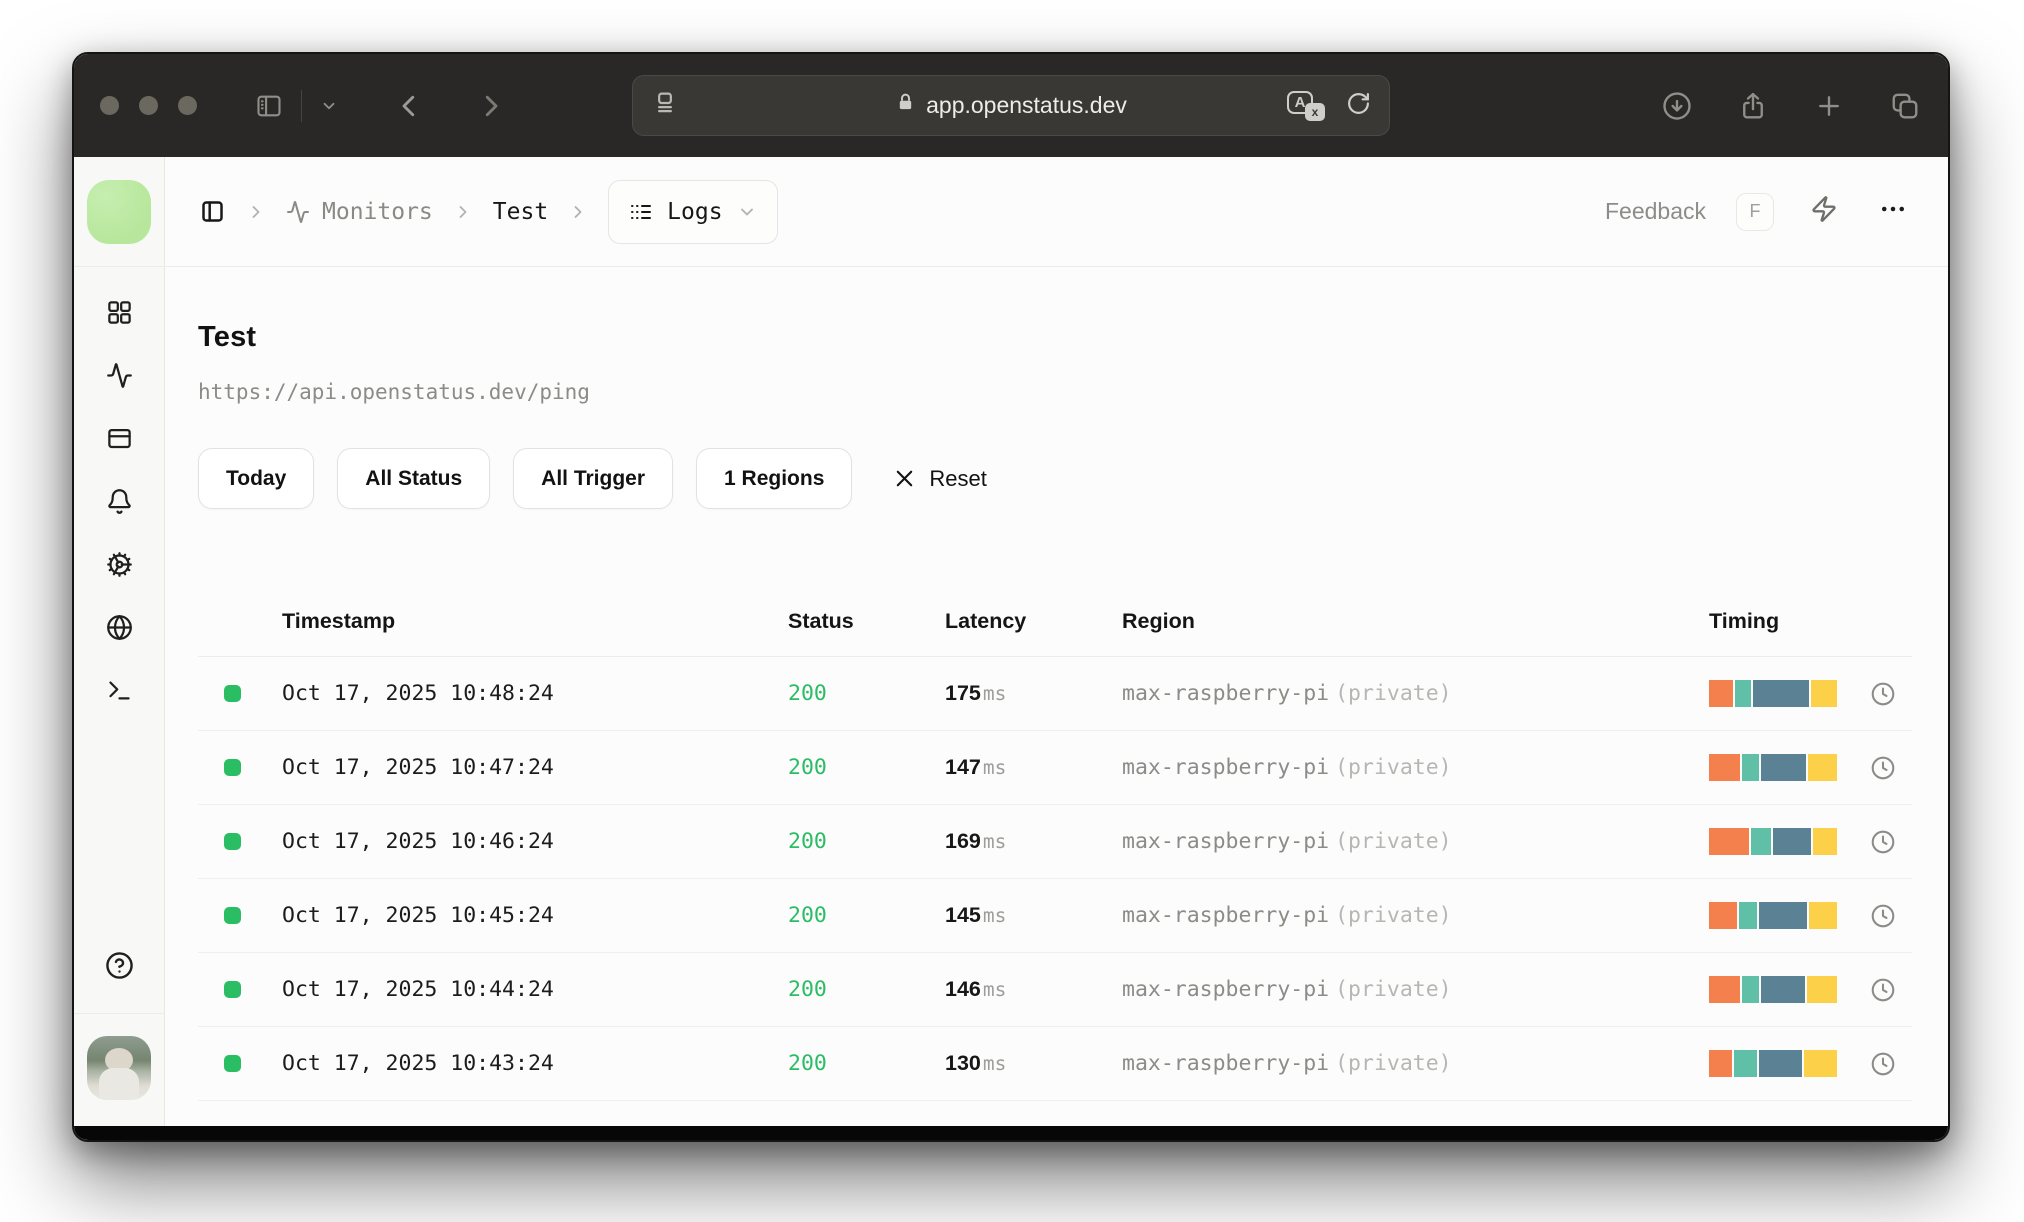  I want to click on workspace-avatar, so click(119, 211).